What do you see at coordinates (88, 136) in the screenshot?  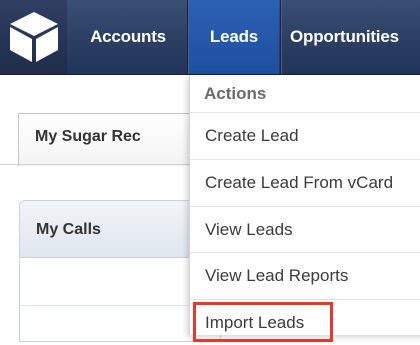 I see `dashboard-tab-label: My Sugar Rec` at bounding box center [88, 136].